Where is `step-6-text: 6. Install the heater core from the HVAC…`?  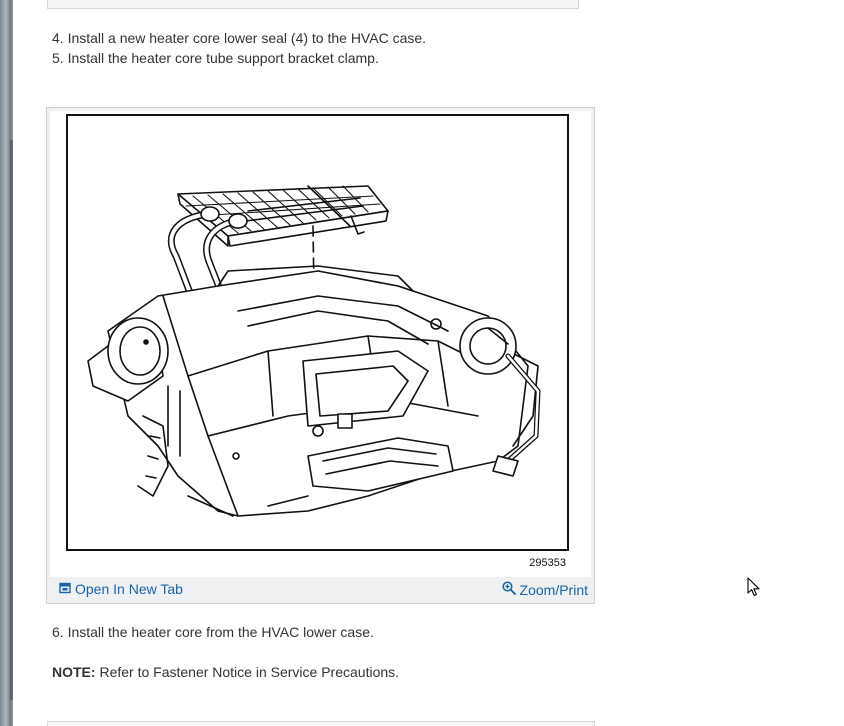
step-6-text: 6. Install the heater core from the HVAC… is located at coordinates (213, 632).